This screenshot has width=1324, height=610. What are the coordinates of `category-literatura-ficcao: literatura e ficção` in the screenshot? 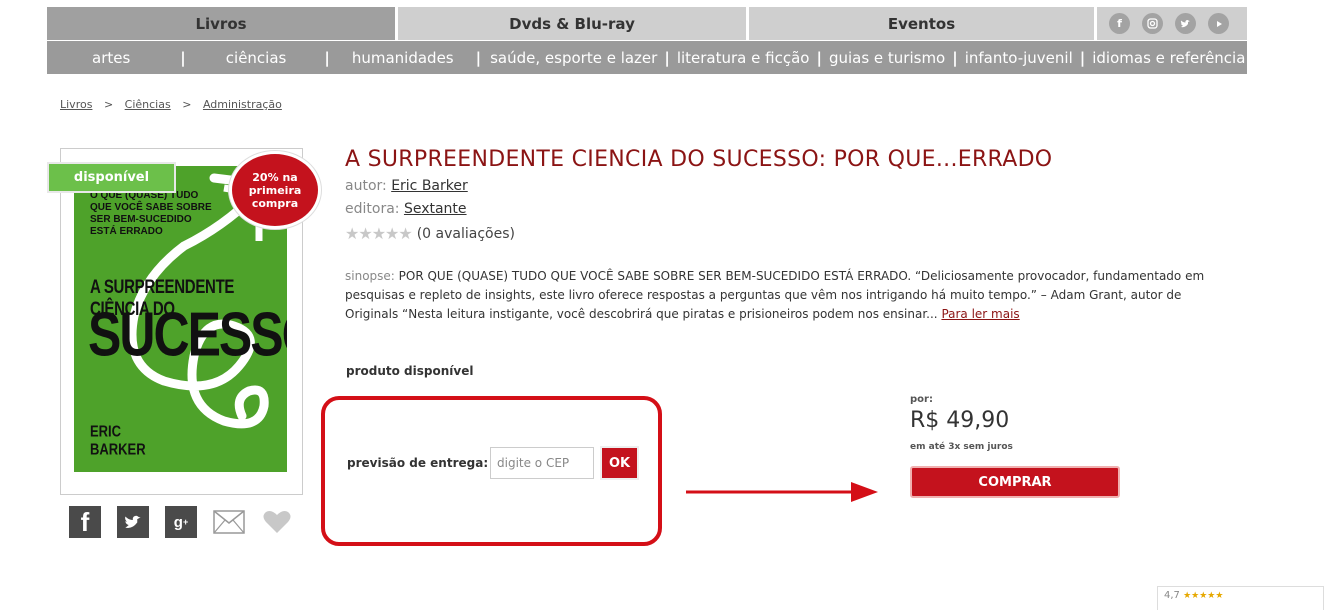 It's located at (743, 58).